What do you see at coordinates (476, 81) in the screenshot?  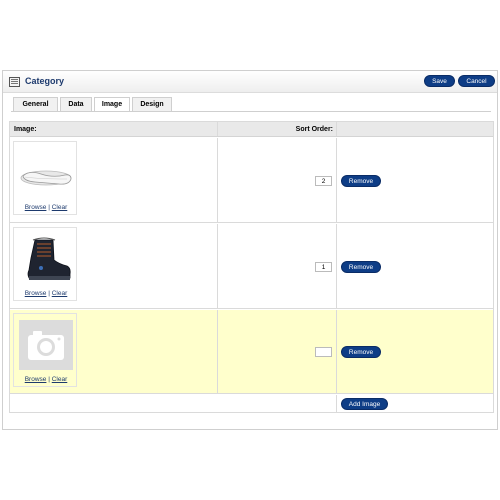 I see `cancel-button: Cancel` at bounding box center [476, 81].